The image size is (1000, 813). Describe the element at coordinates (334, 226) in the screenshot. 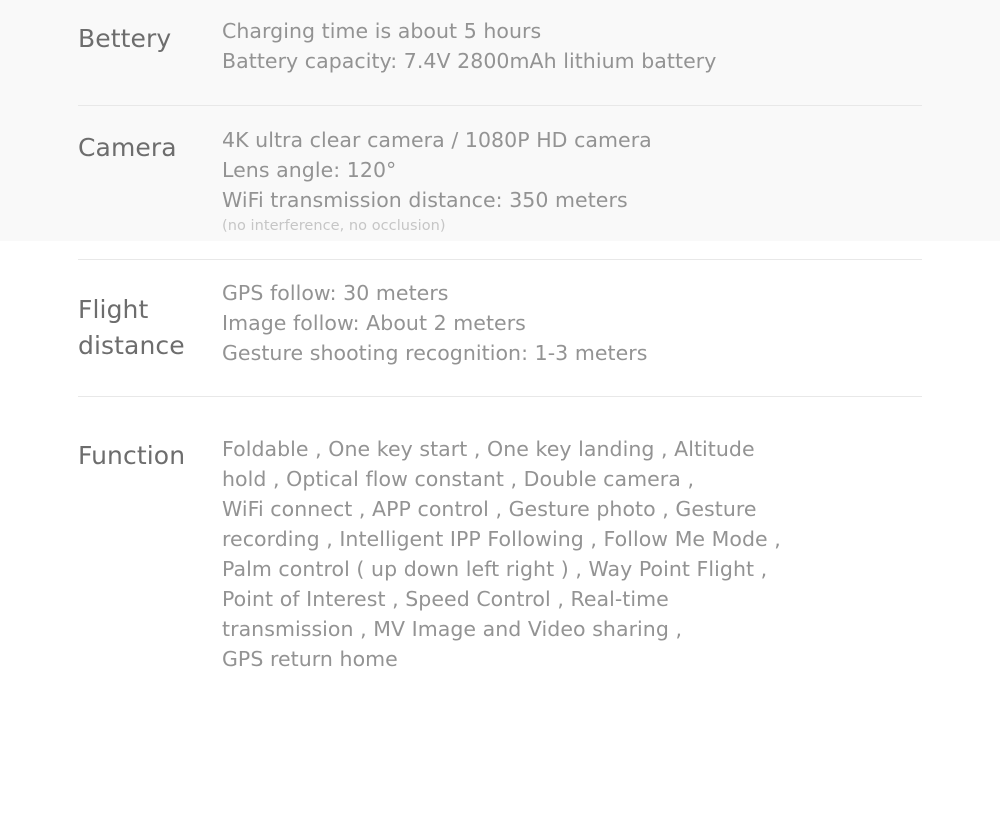

I see `spec-value-note: (no interference, no occlusion)` at that location.